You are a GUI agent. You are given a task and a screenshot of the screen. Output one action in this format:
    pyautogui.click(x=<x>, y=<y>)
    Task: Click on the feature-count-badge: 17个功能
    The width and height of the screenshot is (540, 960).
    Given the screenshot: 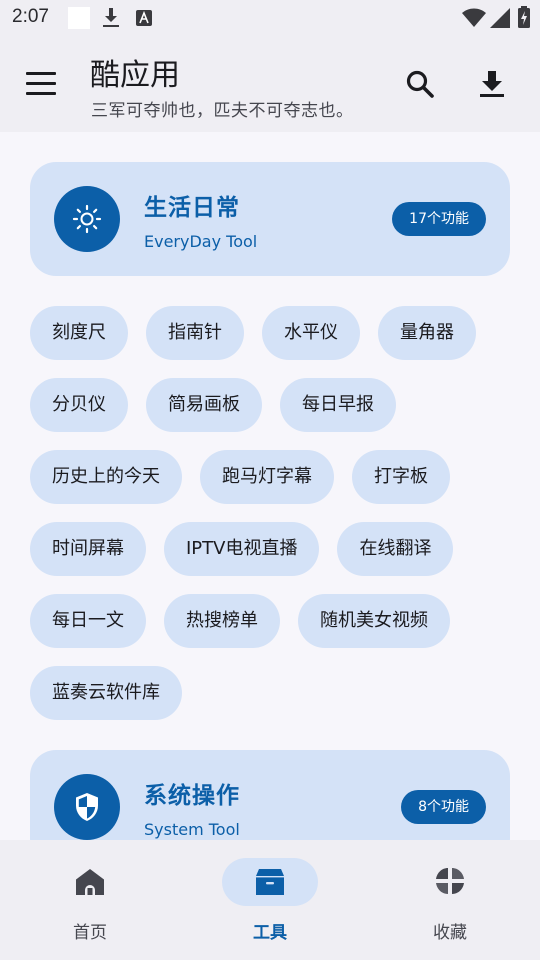 What is the action you would take?
    pyautogui.click(x=439, y=219)
    